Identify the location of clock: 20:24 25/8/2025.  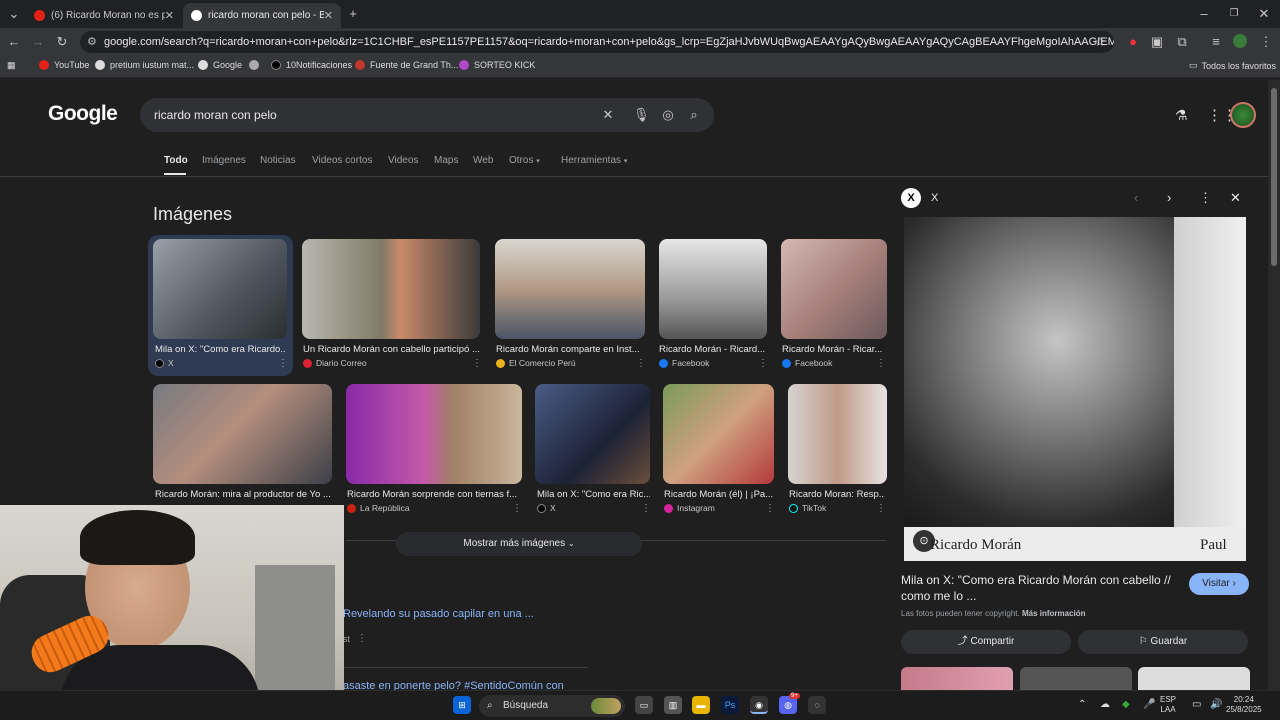
(1244, 705).